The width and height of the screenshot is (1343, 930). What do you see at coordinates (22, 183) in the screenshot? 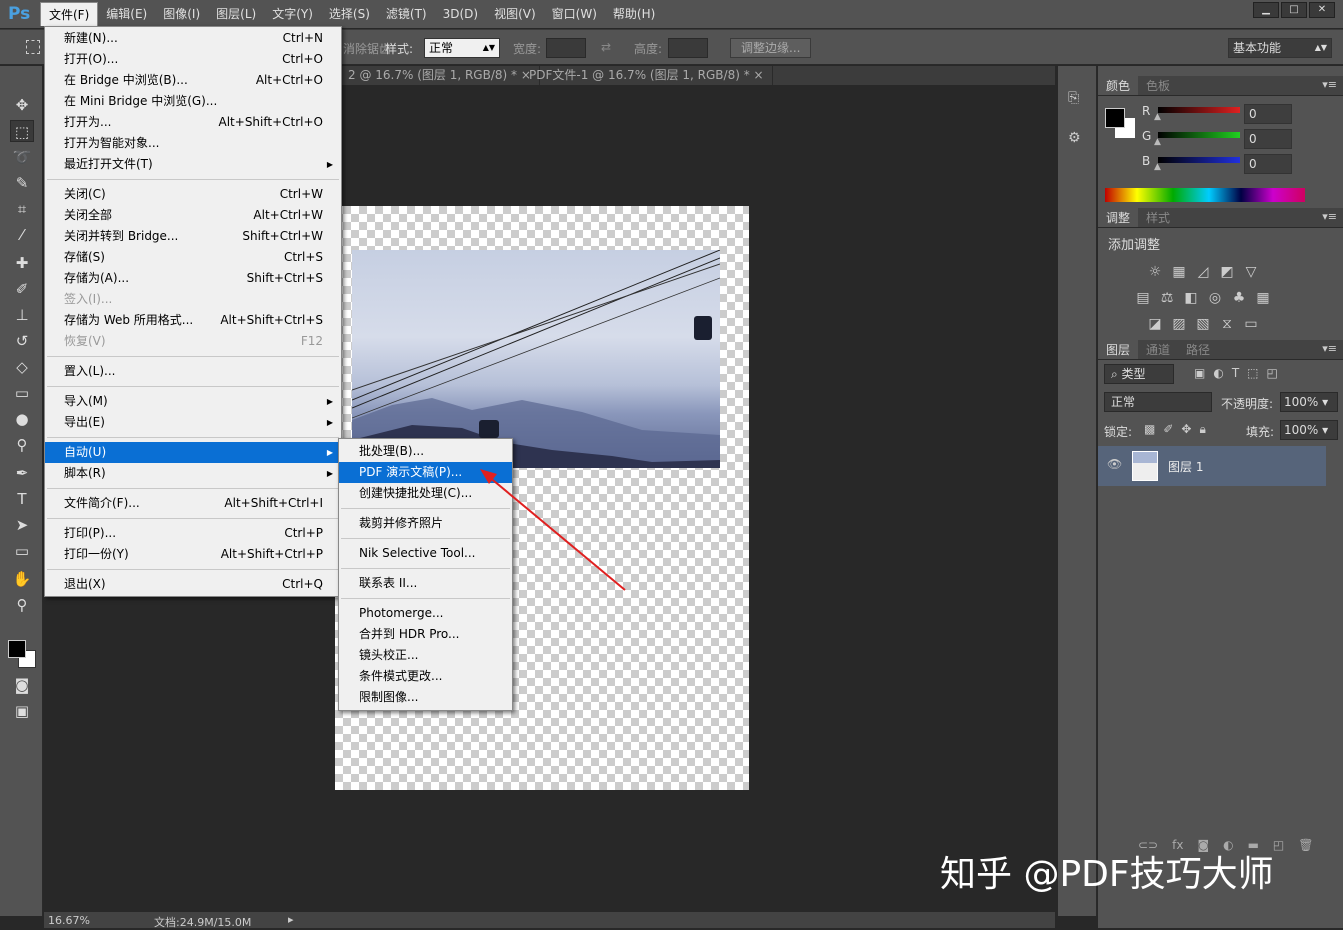
I see `quick-select-tool-icon: ✎` at bounding box center [22, 183].